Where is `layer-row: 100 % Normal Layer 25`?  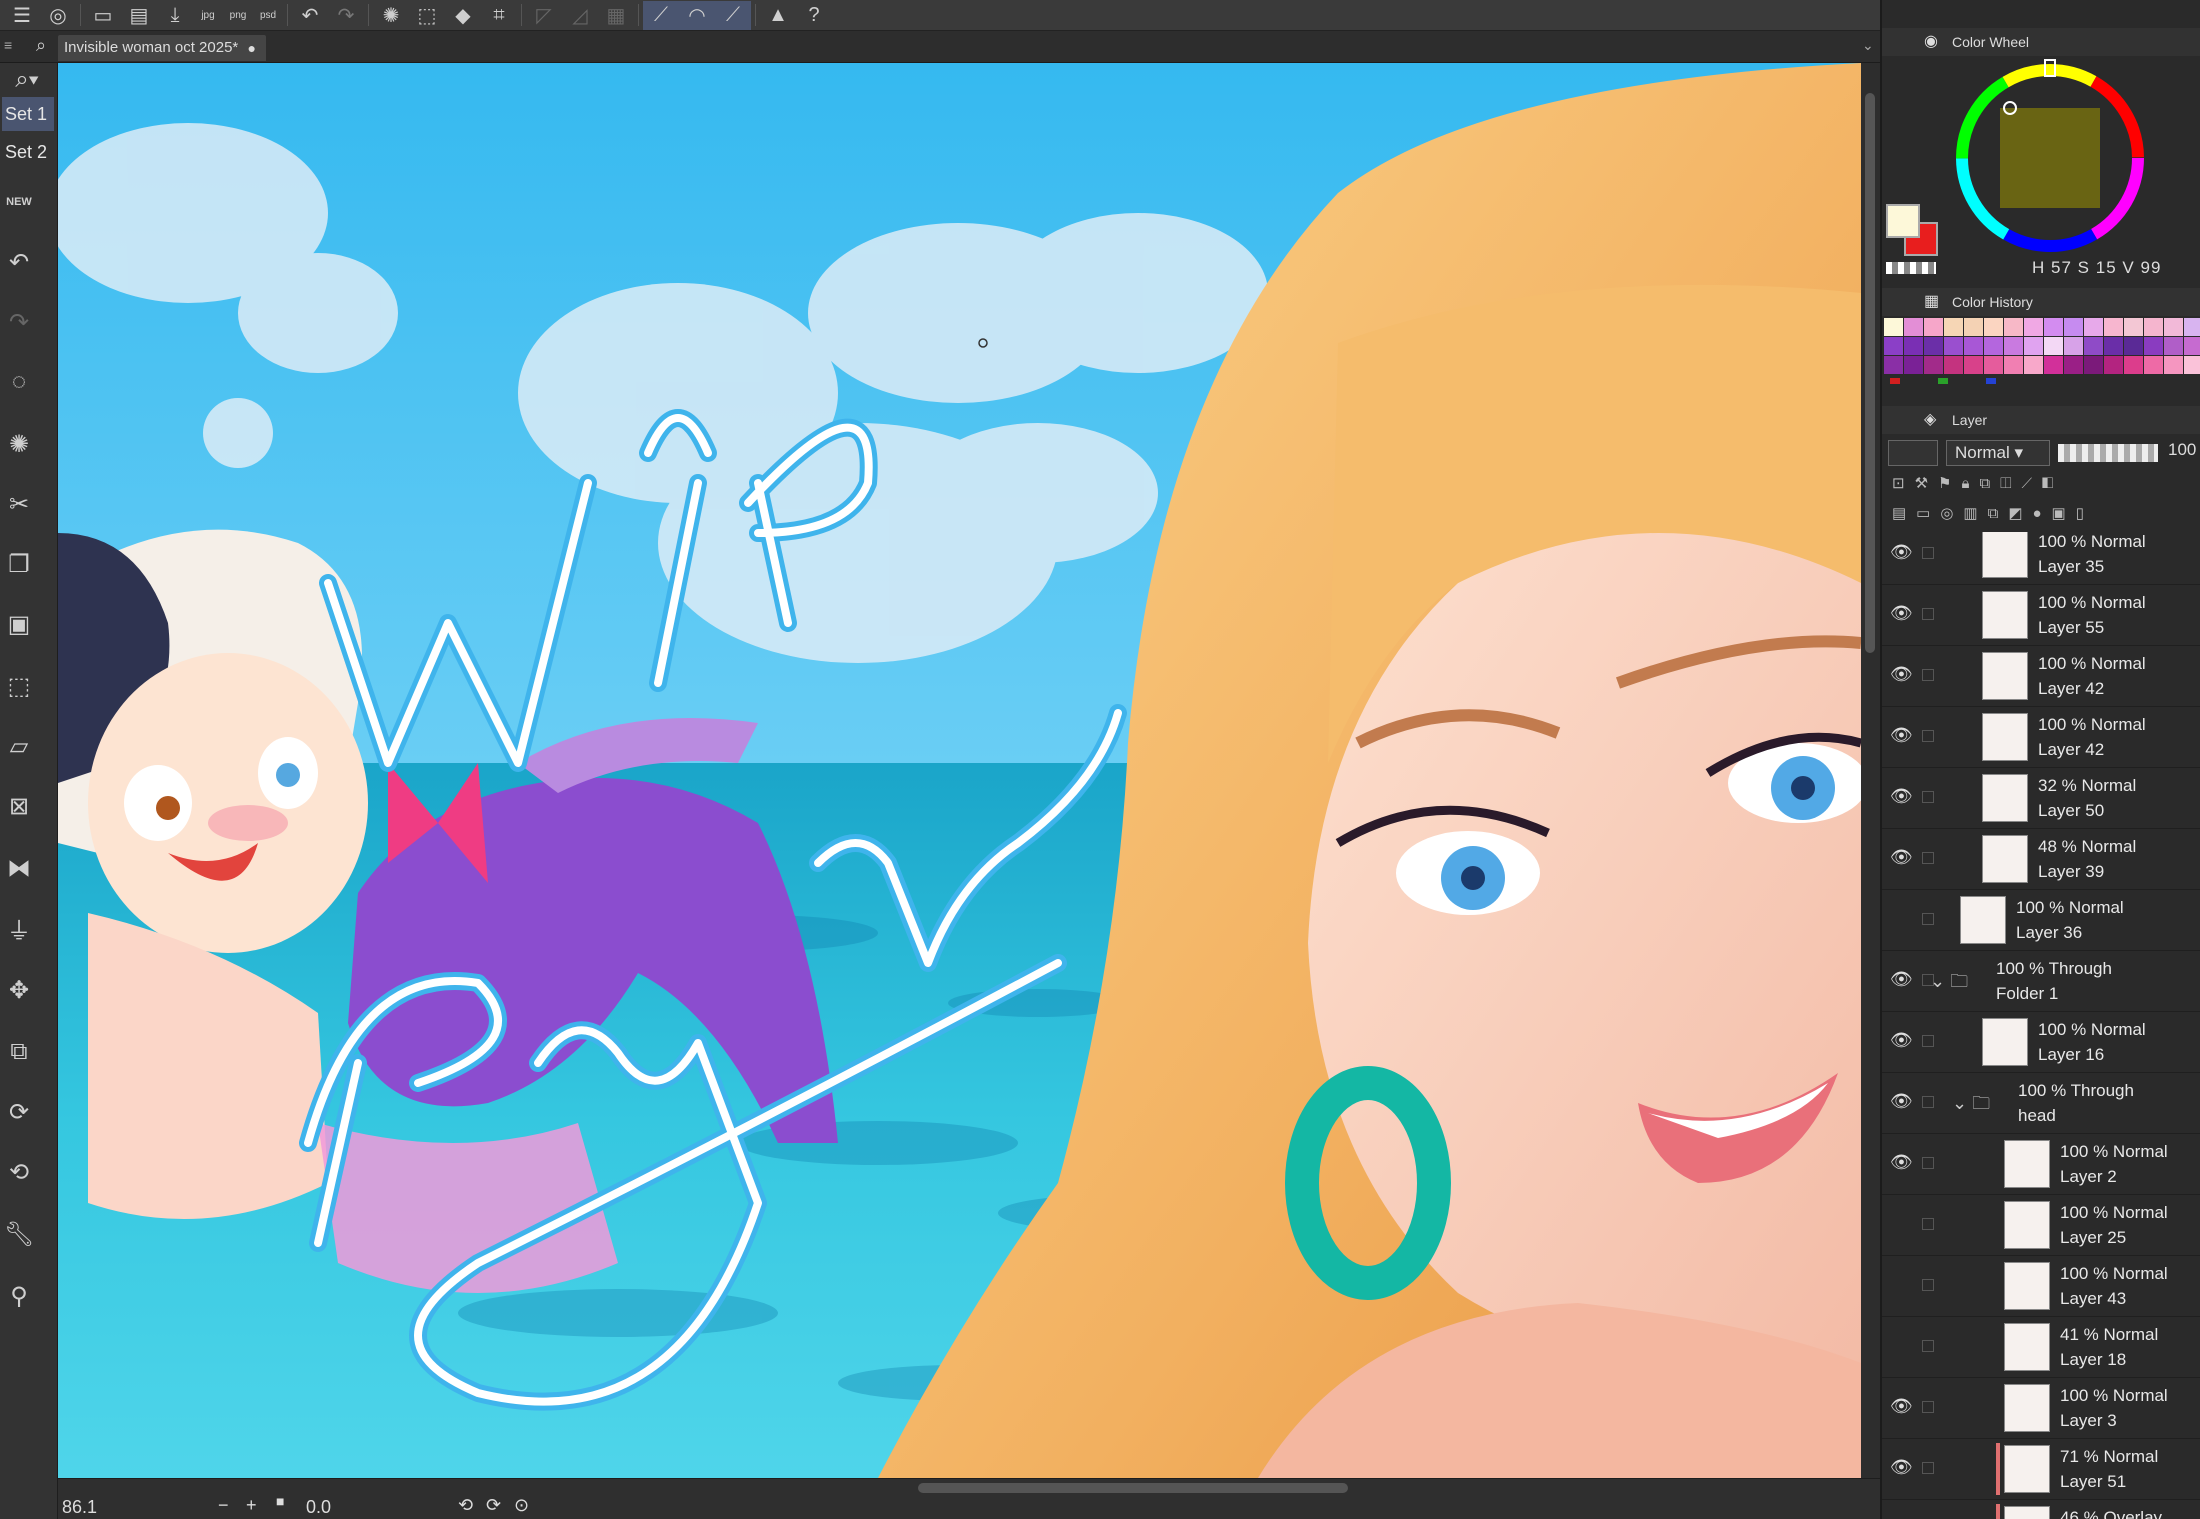 layer-row: 100 % Normal Layer 25 is located at coordinates (2041, 1225).